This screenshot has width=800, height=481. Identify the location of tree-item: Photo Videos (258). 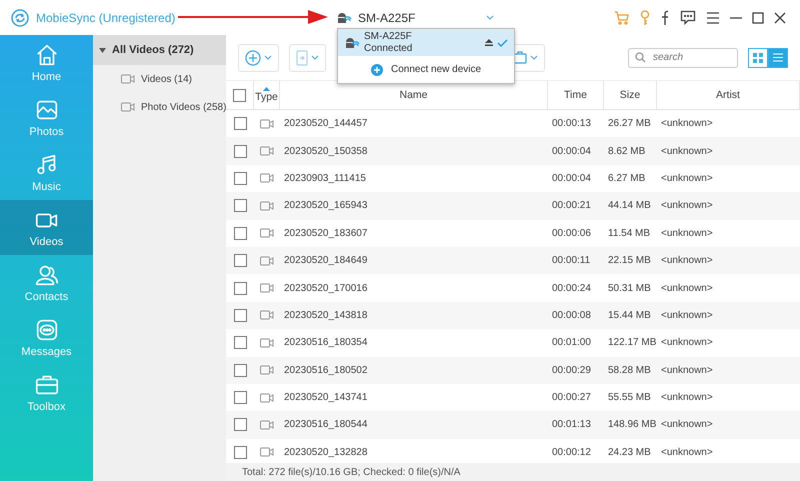
(159, 107).